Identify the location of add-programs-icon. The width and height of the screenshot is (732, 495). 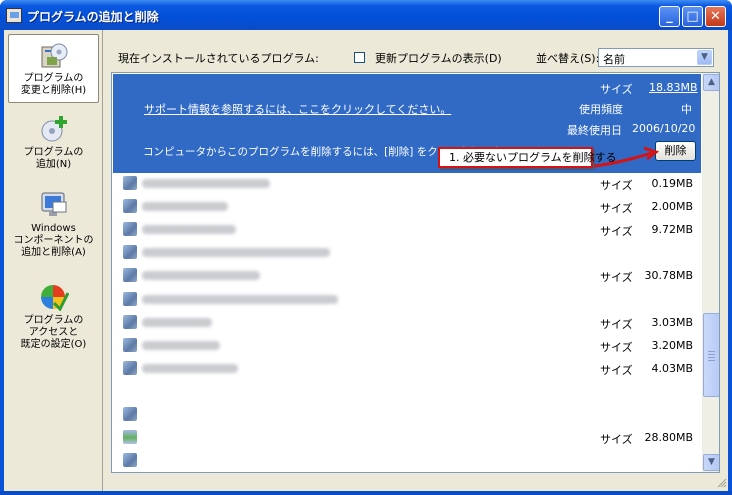
(54, 129).